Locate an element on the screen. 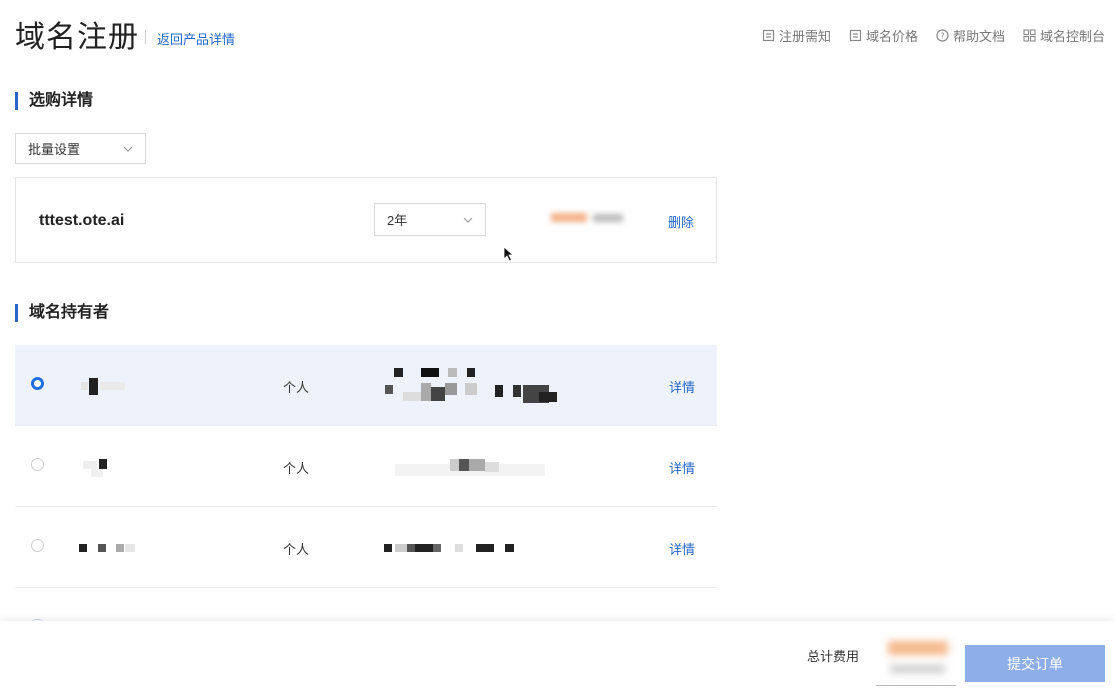 The height and width of the screenshot is (691, 1115). registration-period-select: 2年 is located at coordinates (430, 219).